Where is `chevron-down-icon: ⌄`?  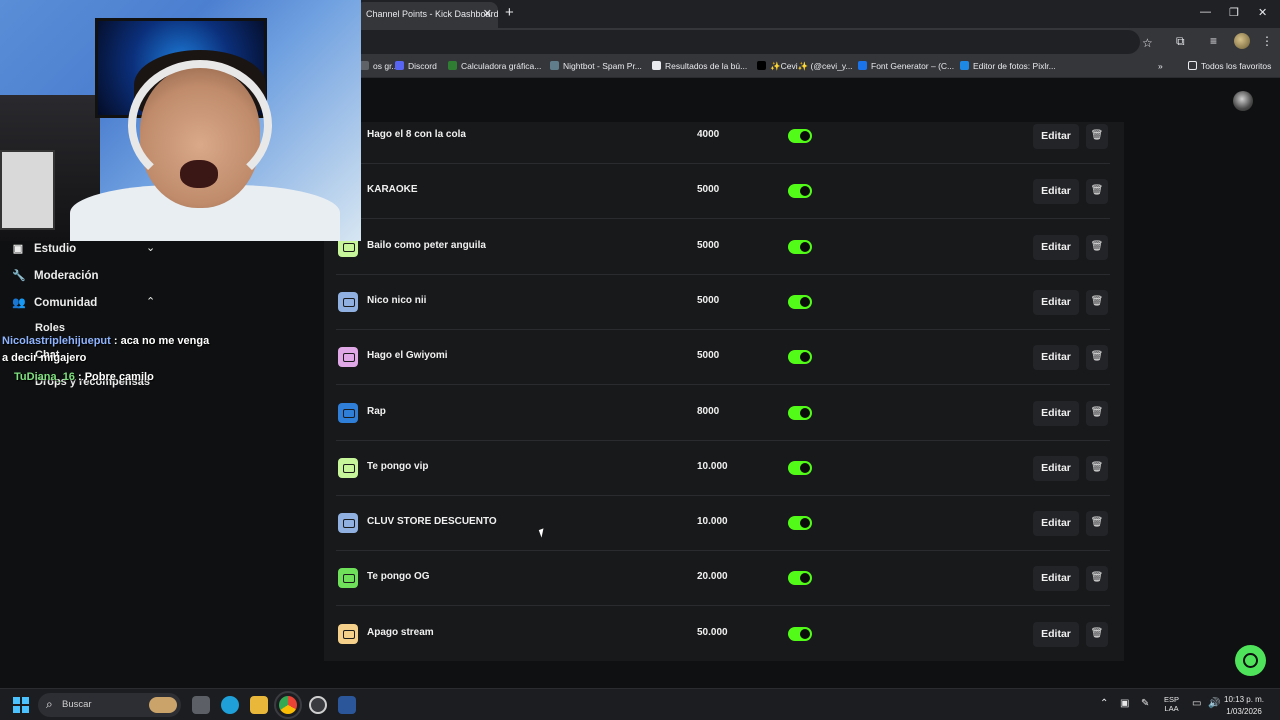 chevron-down-icon: ⌄ is located at coordinates (150, 247).